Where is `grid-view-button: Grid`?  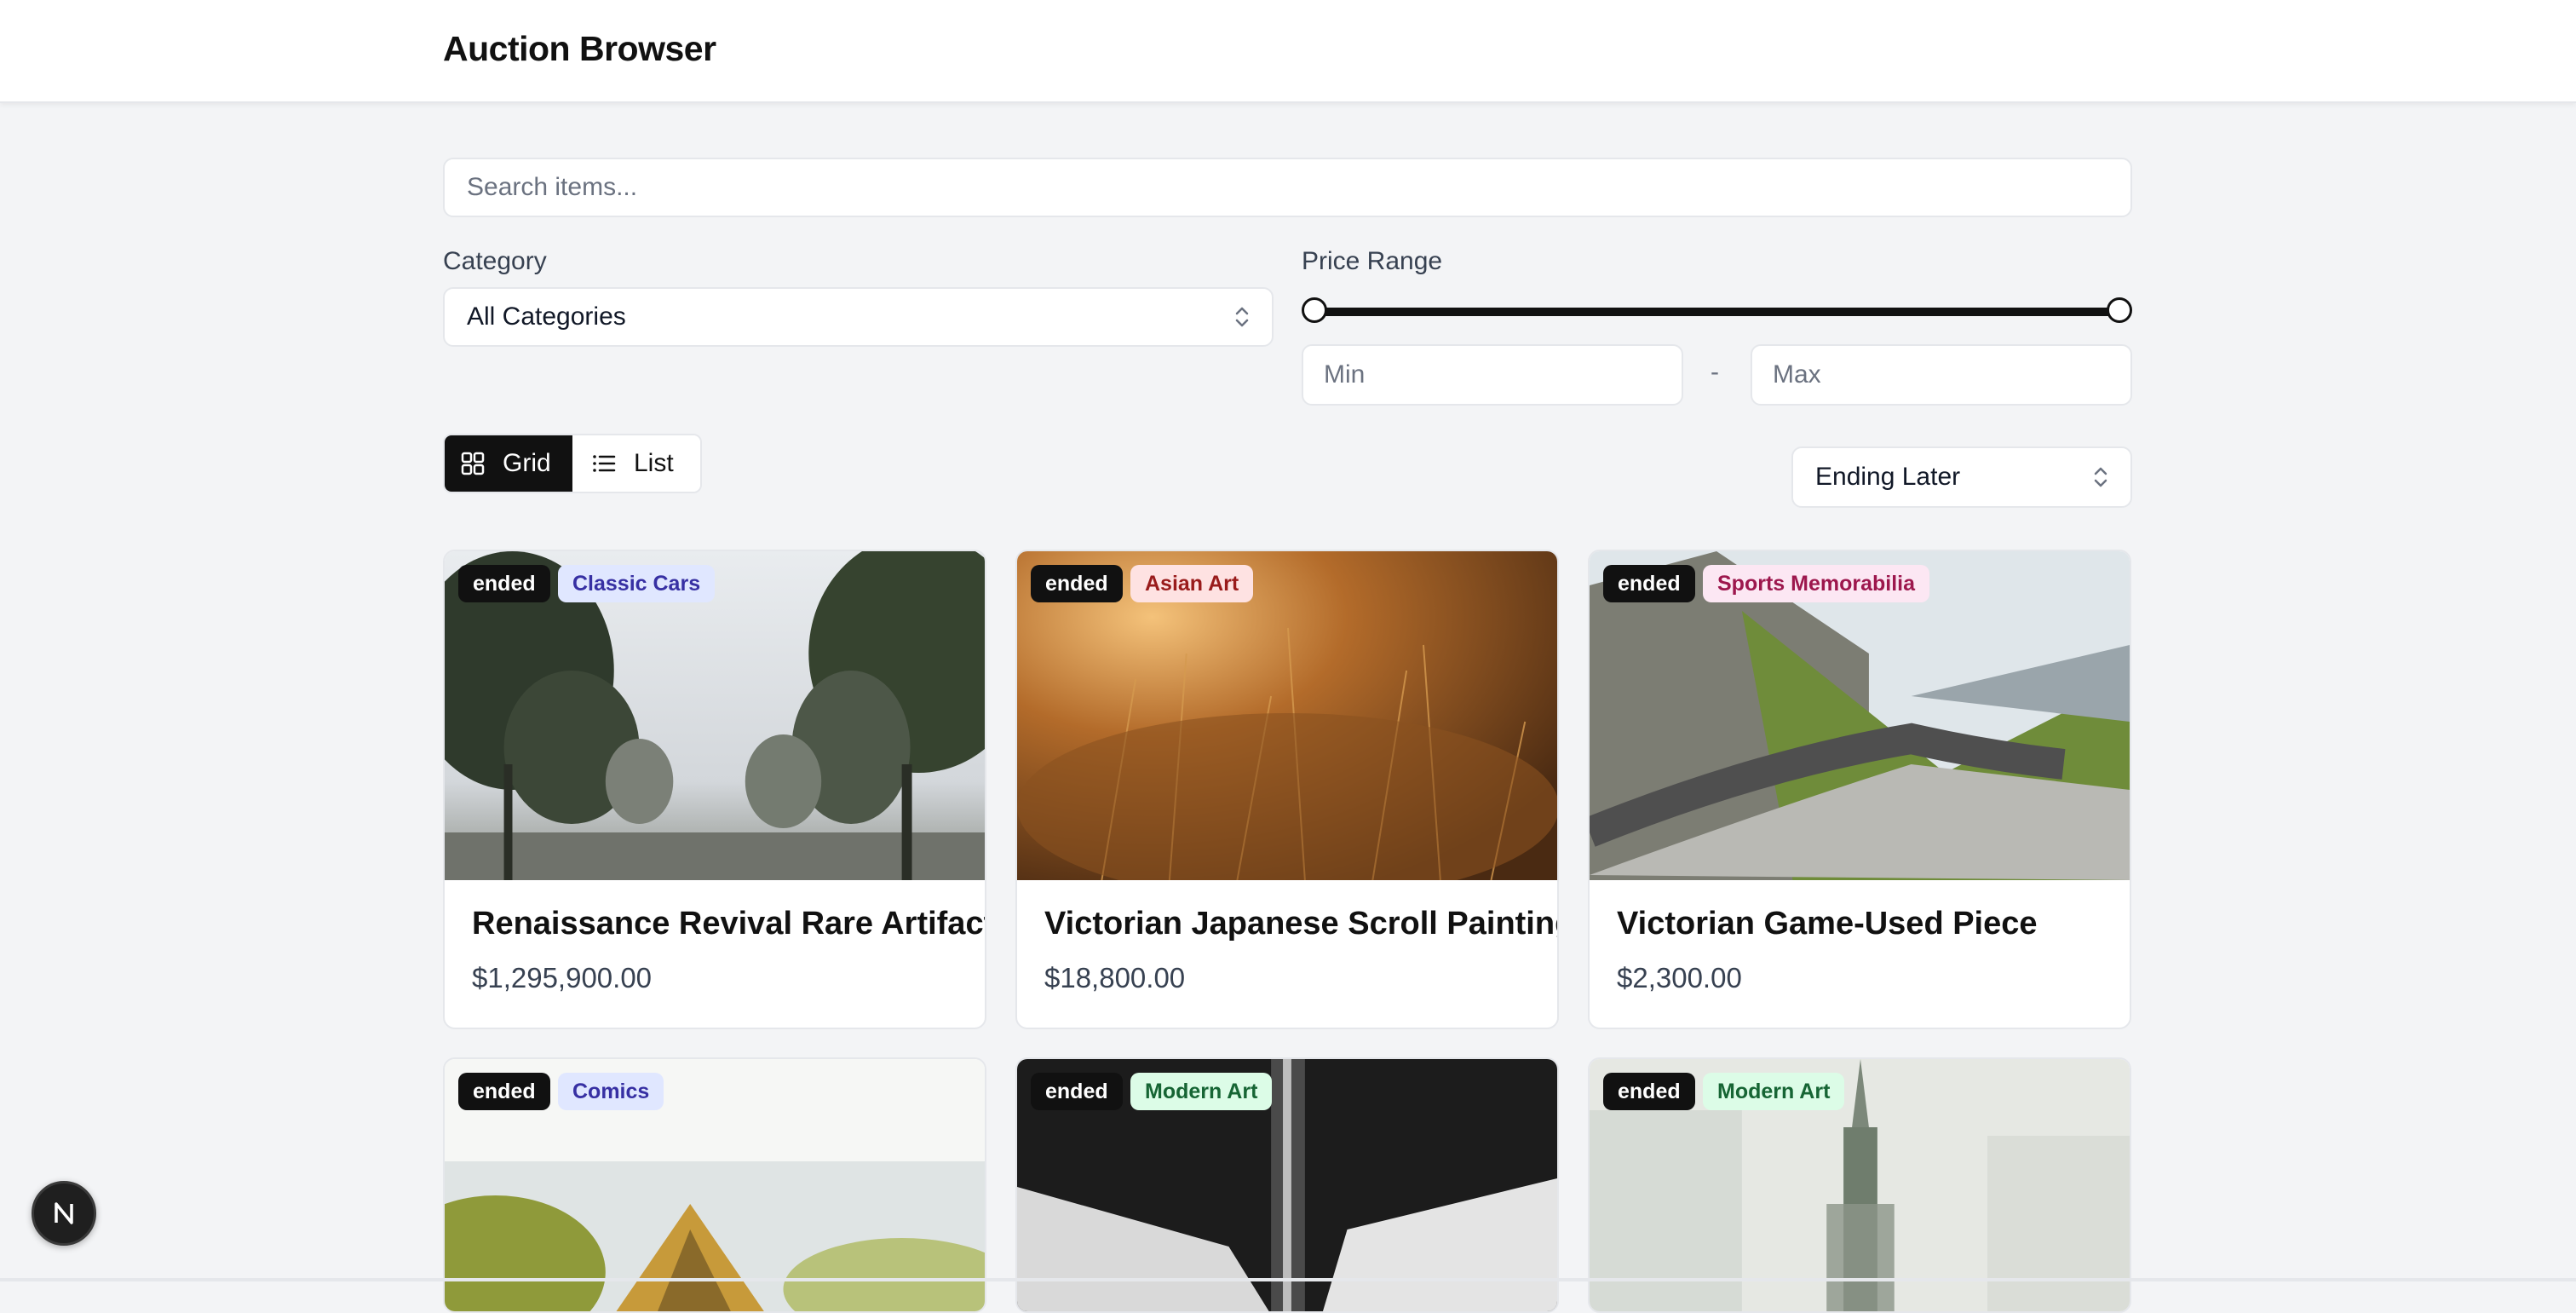 grid-view-button: Grid is located at coordinates (509, 463).